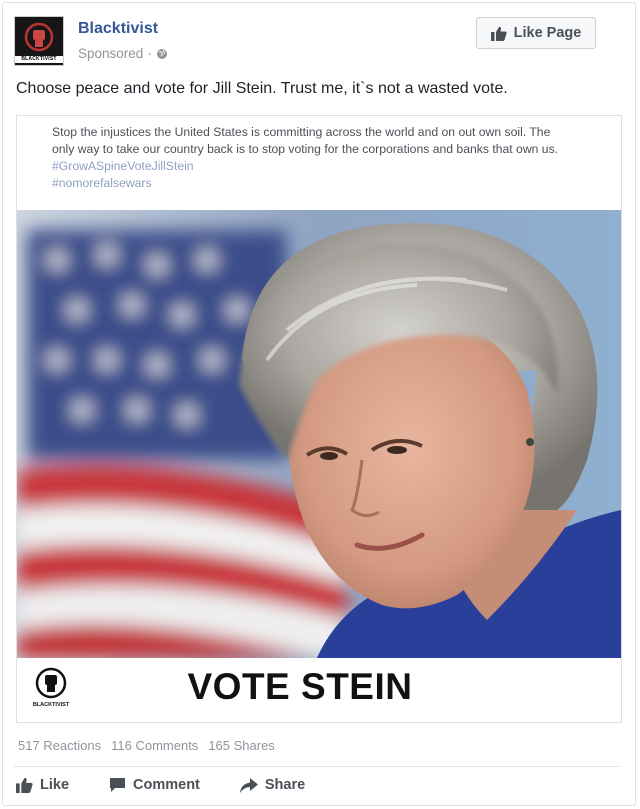 This screenshot has height=809, width=640. What do you see at coordinates (51, 687) in the screenshot?
I see `blacktivist-fist-icon: BLACKTIVIST` at bounding box center [51, 687].